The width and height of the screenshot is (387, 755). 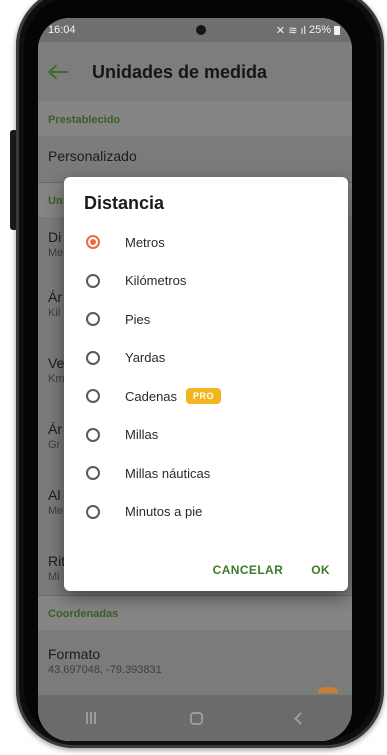 I want to click on signal-icons: ✕ ≋ ıl, so click(x=290, y=30).